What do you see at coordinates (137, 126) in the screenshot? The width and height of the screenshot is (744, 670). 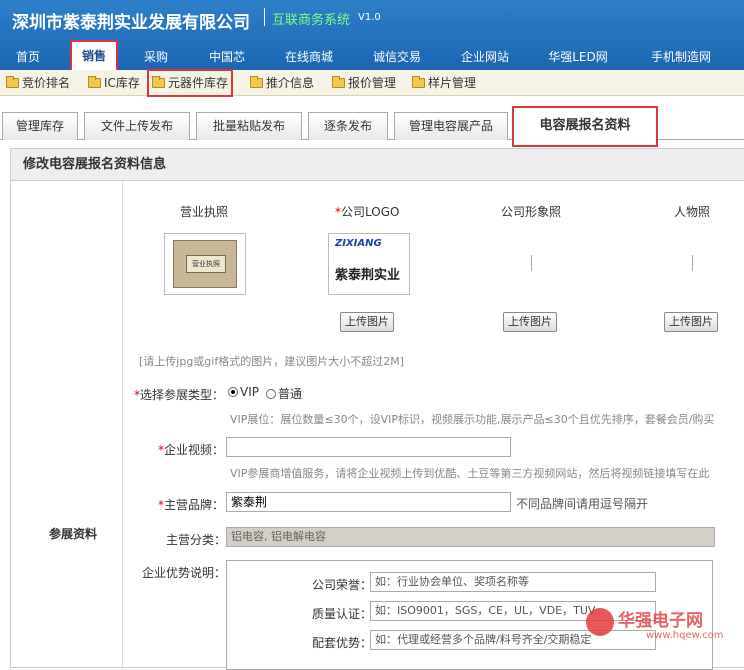 I see `tab-file-upload: 文件上传发布` at bounding box center [137, 126].